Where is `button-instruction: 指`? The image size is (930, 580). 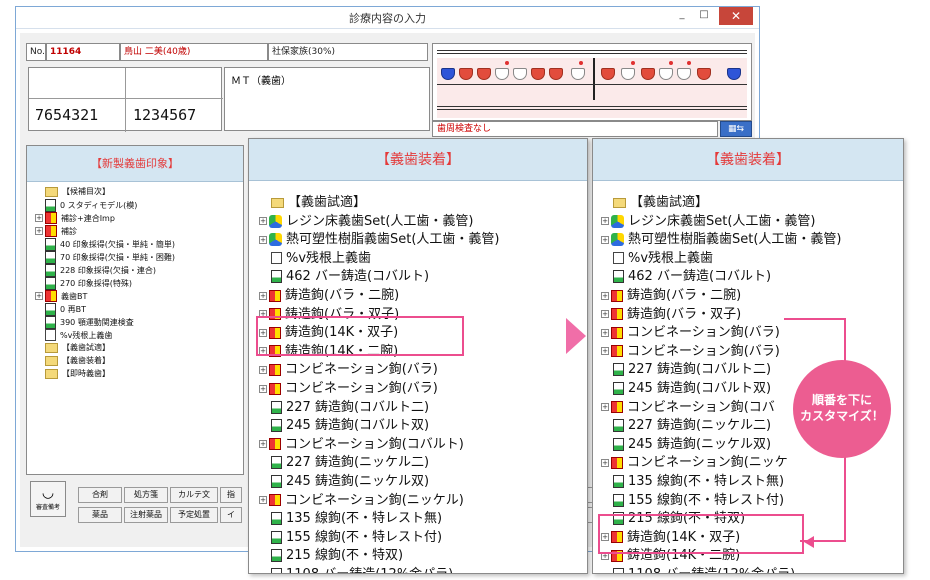
button-instruction: 指 is located at coordinates (231, 495).